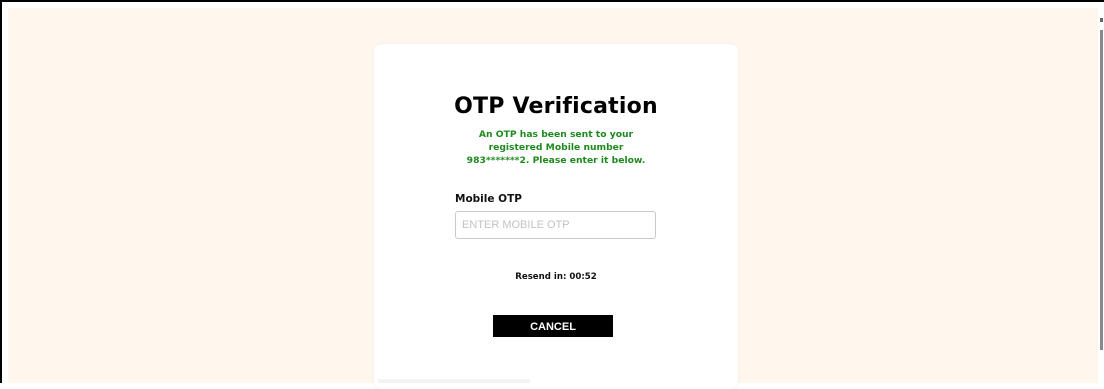 Image resolution: width=1104 pixels, height=389 pixels. I want to click on scroll-up-arrow-icon, so click(1101, 20).